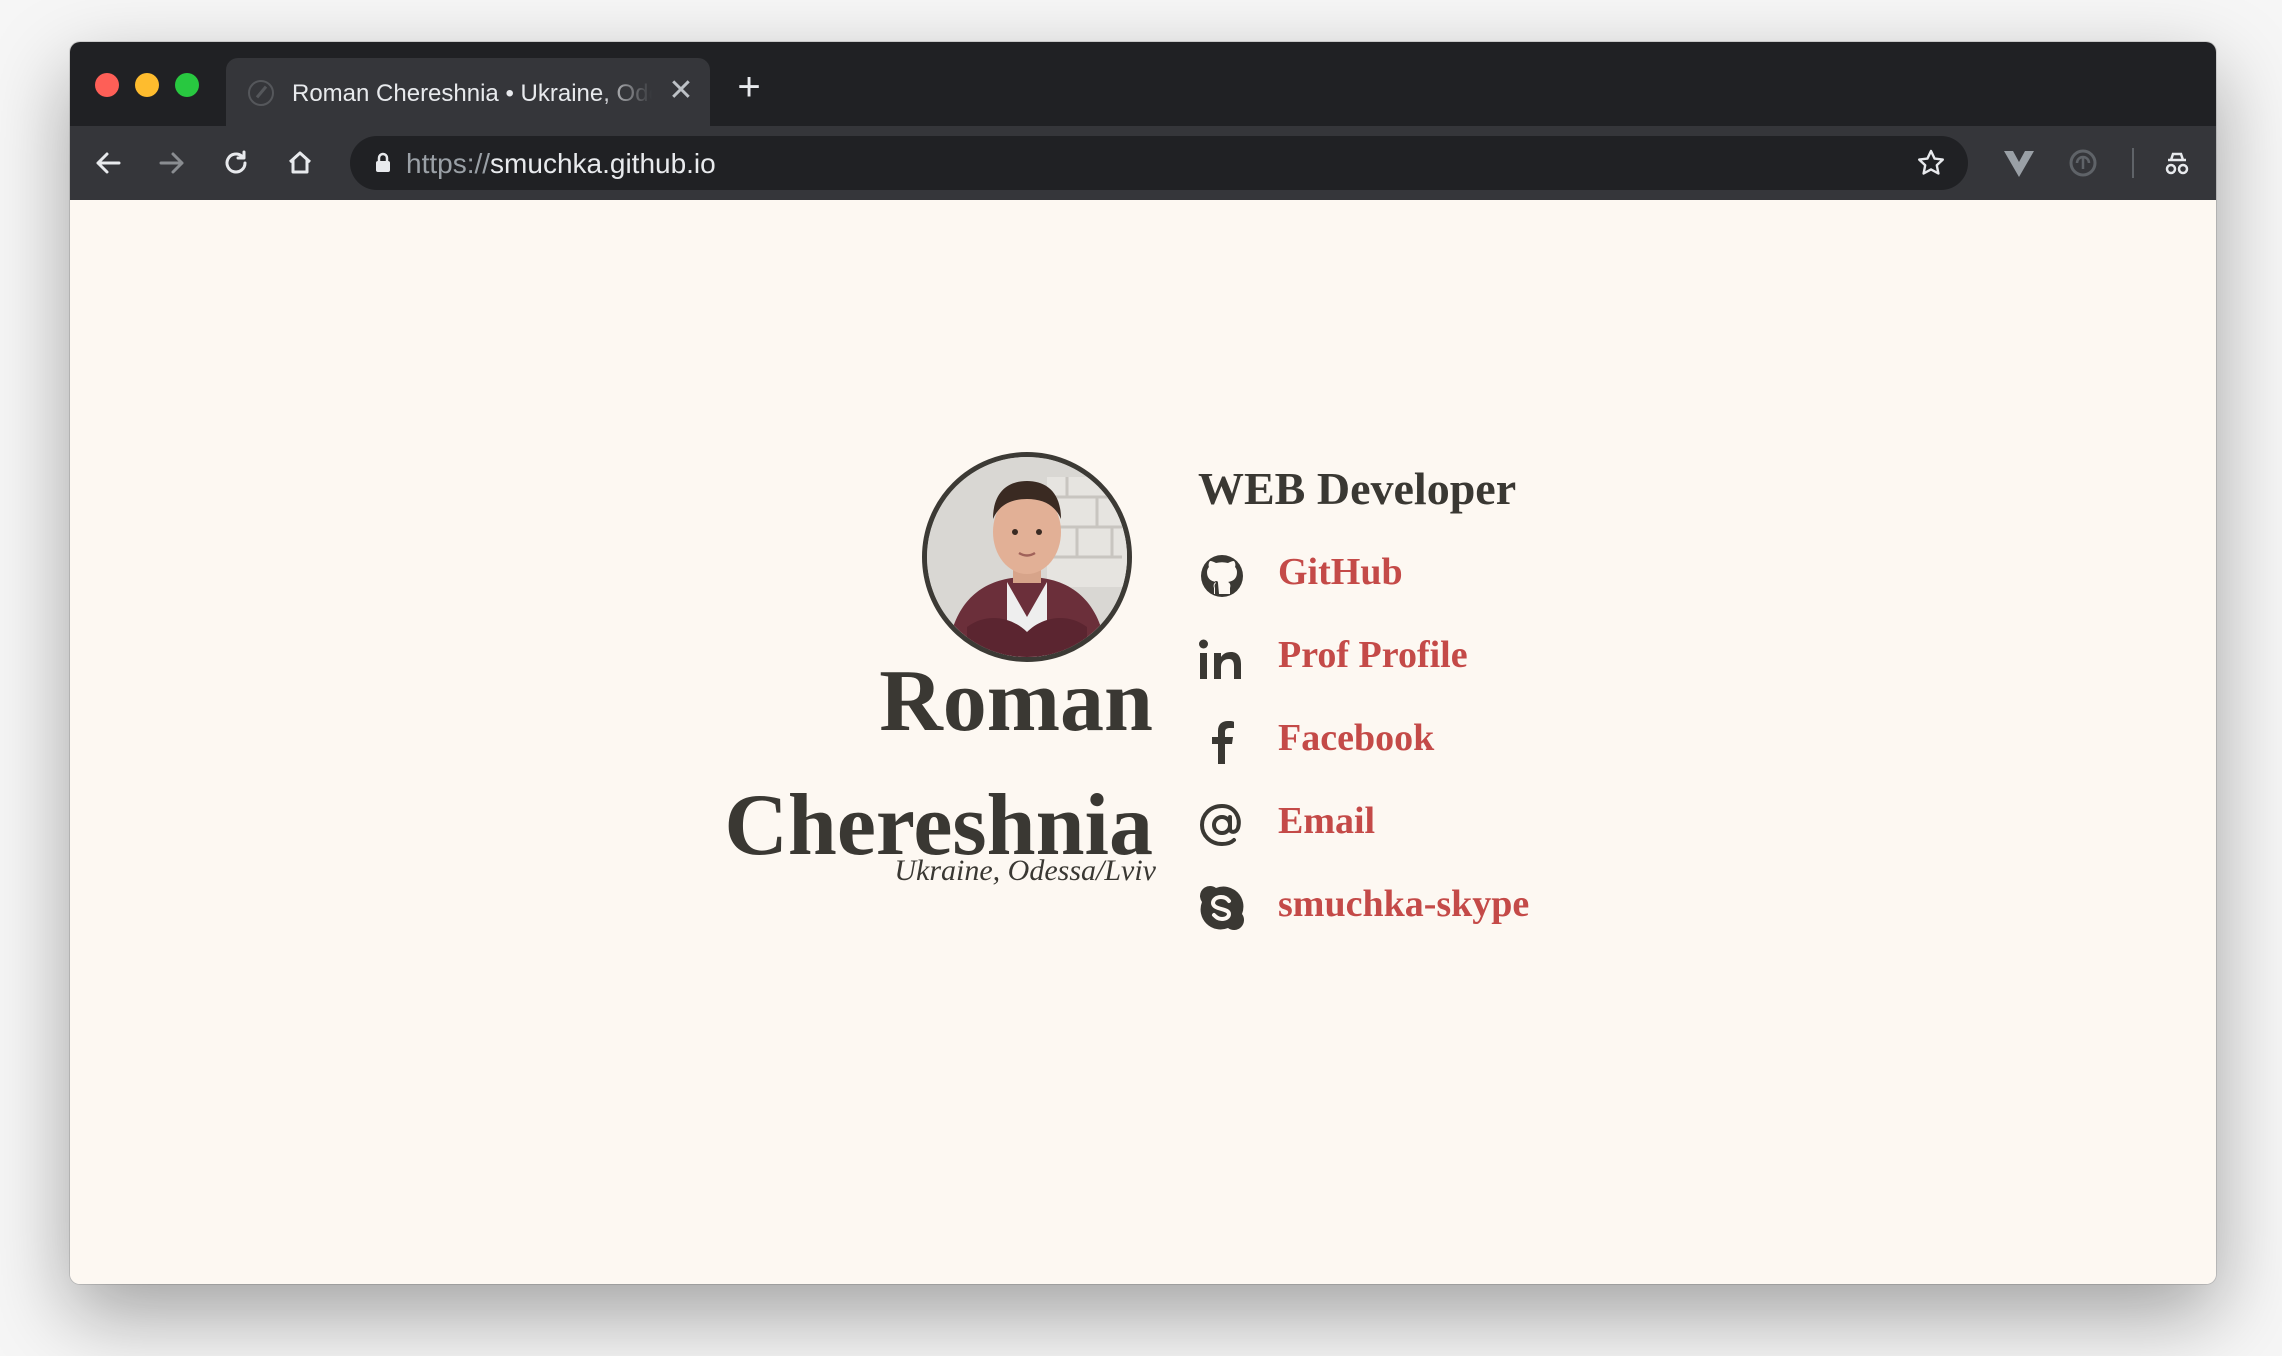 The image size is (2282, 1356). What do you see at coordinates (1222, 908) in the screenshot?
I see `skype-icon` at bounding box center [1222, 908].